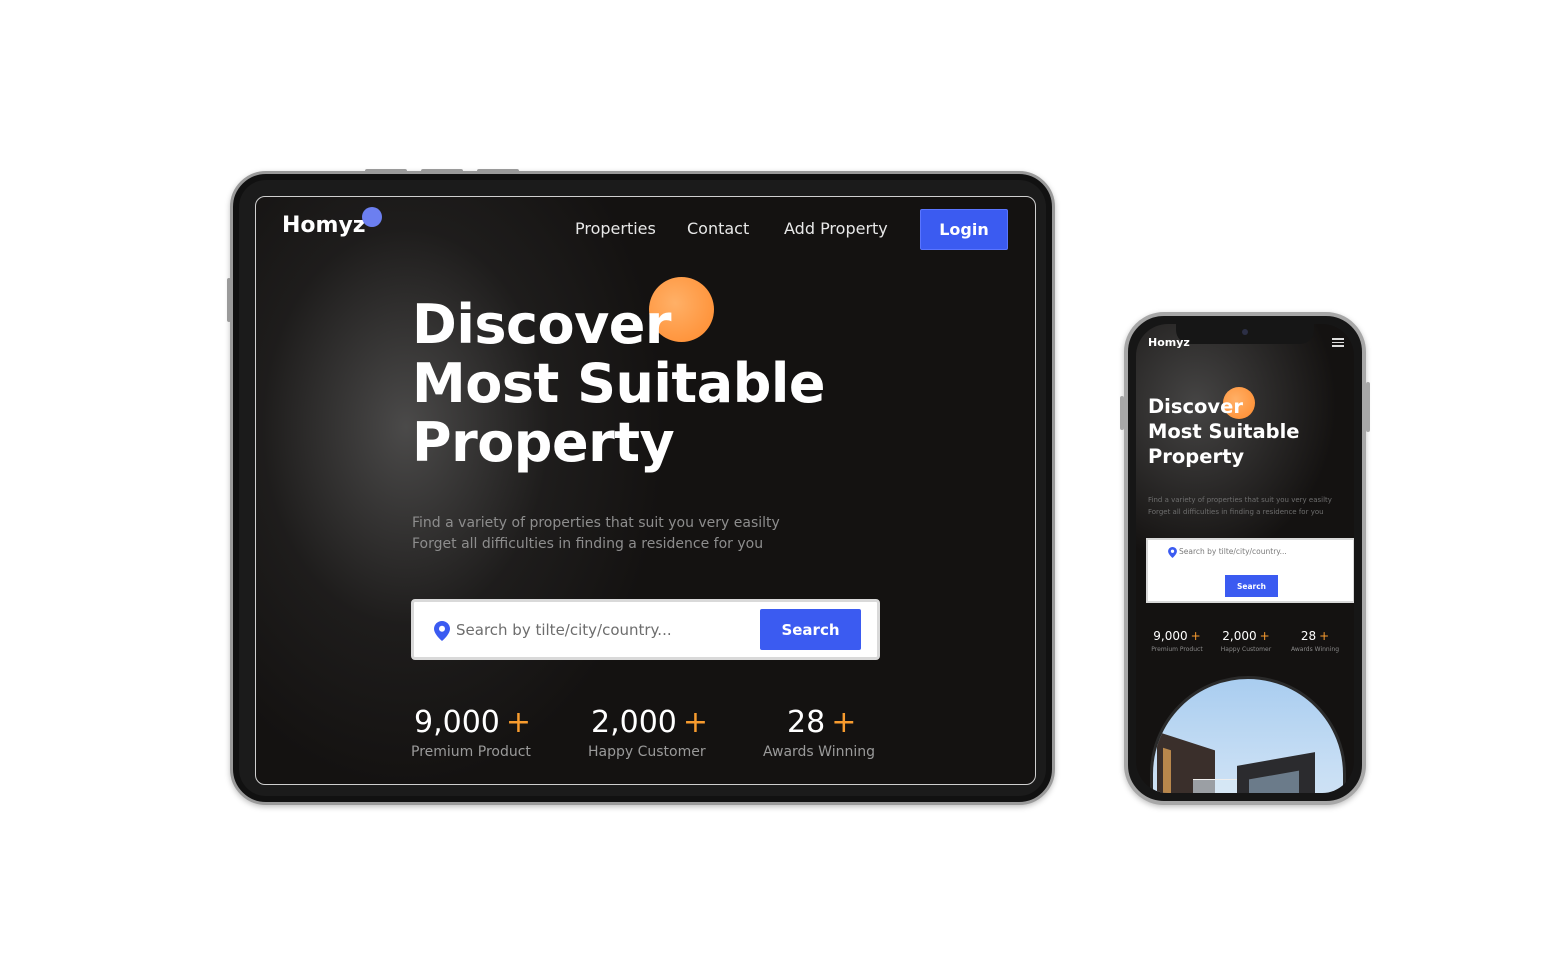 Image resolution: width=1568 pixels, height=980 pixels. I want to click on logo-dot, so click(372, 217).